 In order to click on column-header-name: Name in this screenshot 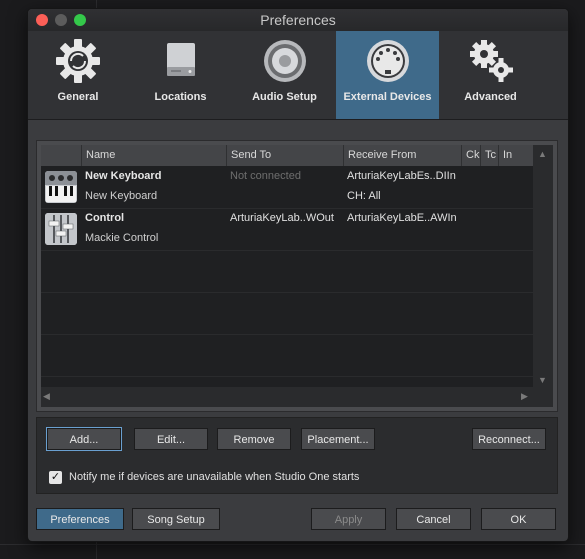, I will do `click(153, 155)`.